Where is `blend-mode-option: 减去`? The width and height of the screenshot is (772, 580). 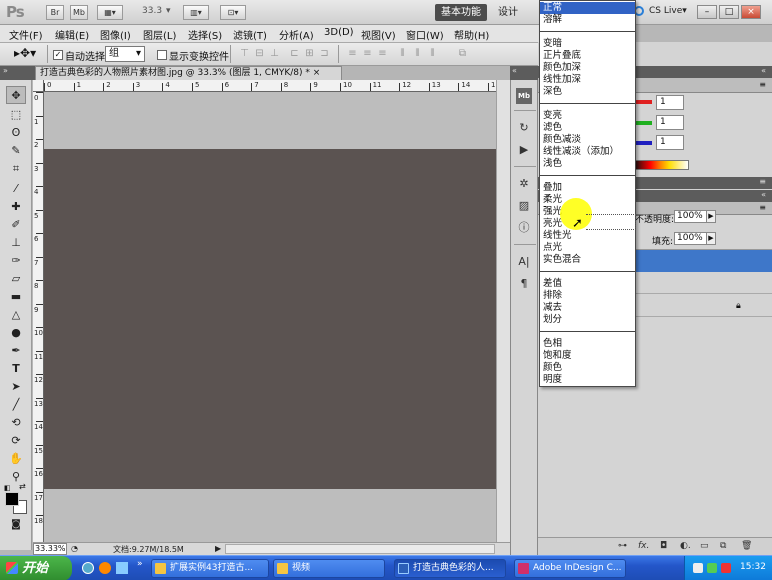 blend-mode-option: 减去 is located at coordinates (587, 308).